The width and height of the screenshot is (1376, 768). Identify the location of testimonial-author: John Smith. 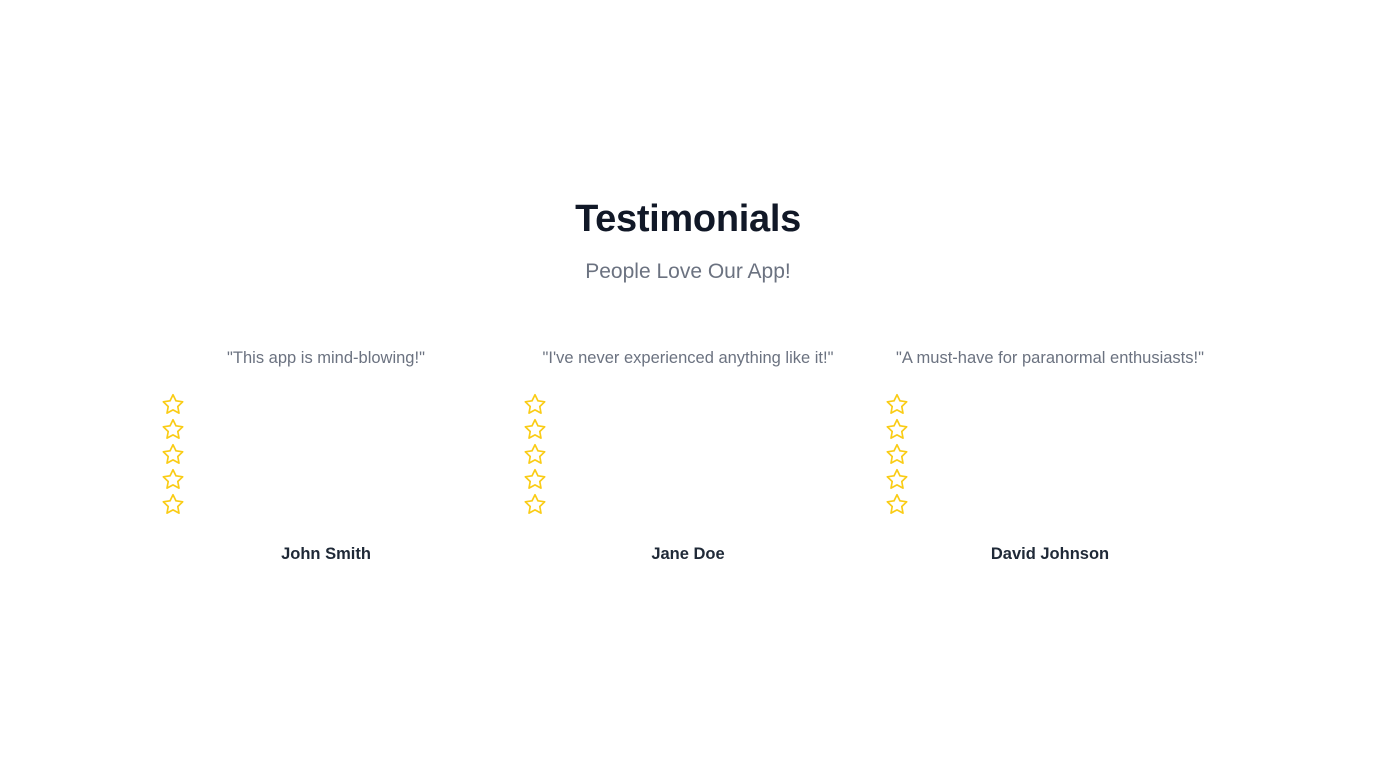
(326, 554).